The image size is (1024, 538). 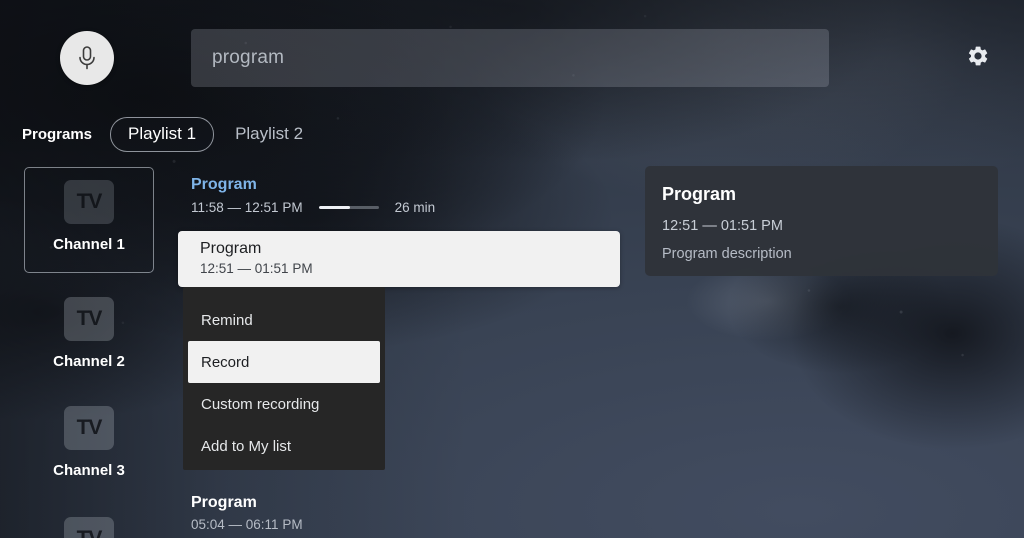 I want to click on search-input: program, so click(x=510, y=58).